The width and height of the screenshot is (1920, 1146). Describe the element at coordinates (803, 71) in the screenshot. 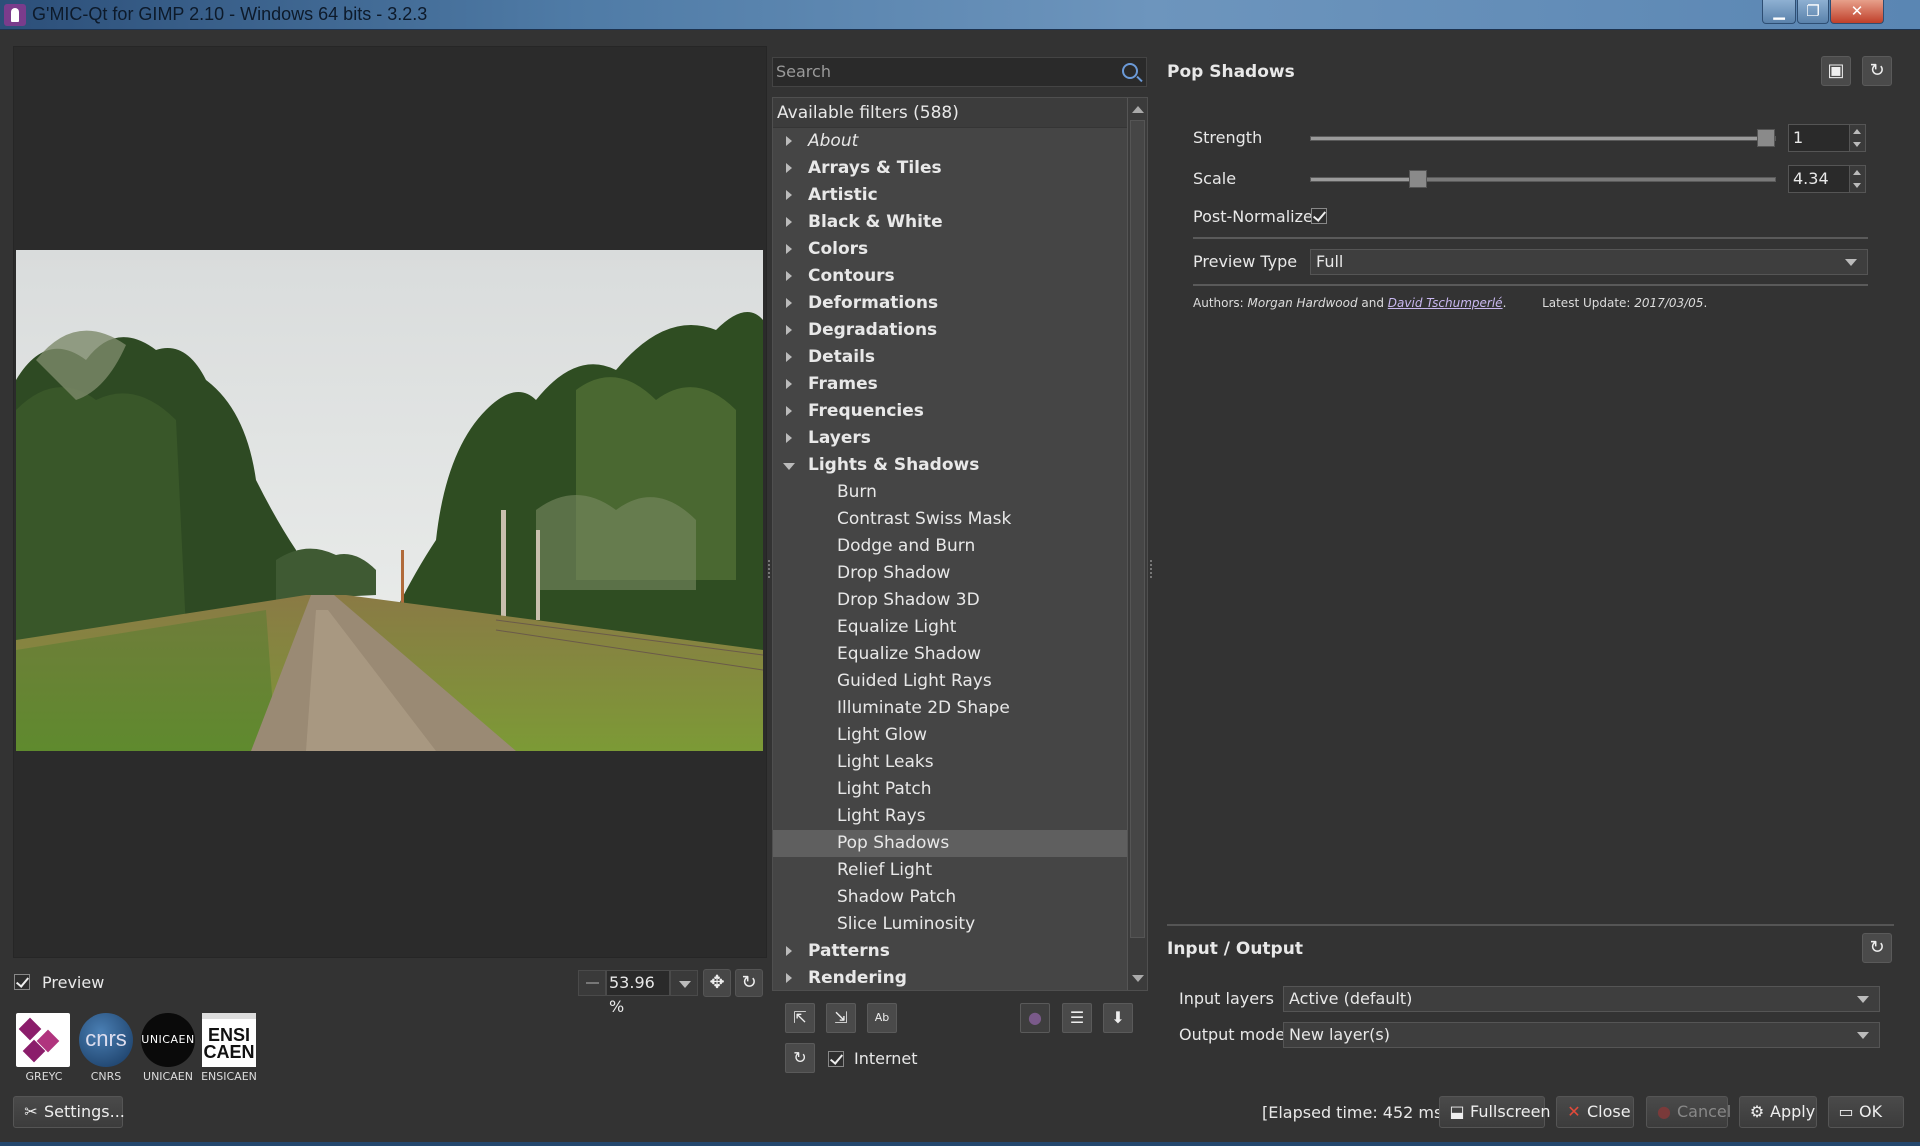

I see `search-placeholder: Search` at that location.